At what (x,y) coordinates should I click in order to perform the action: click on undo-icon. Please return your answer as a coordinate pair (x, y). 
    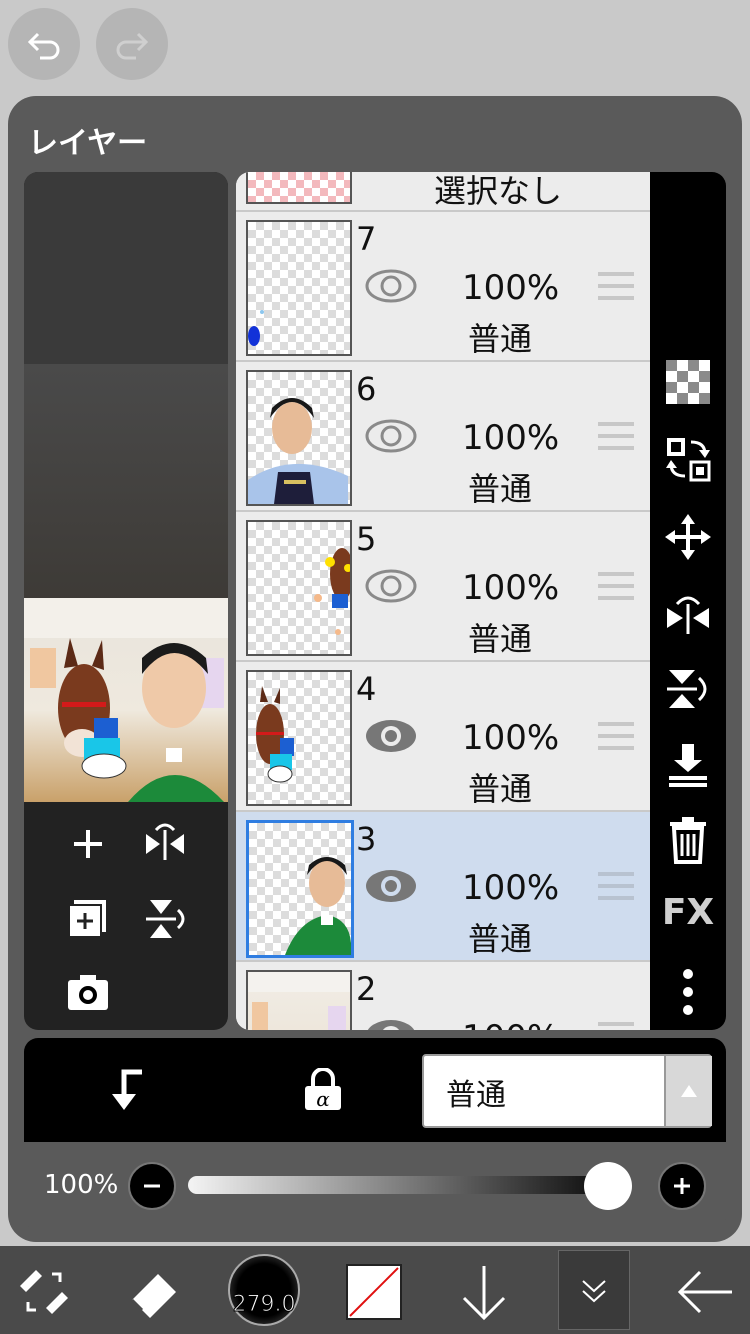
    Looking at the image, I should click on (43, 46).